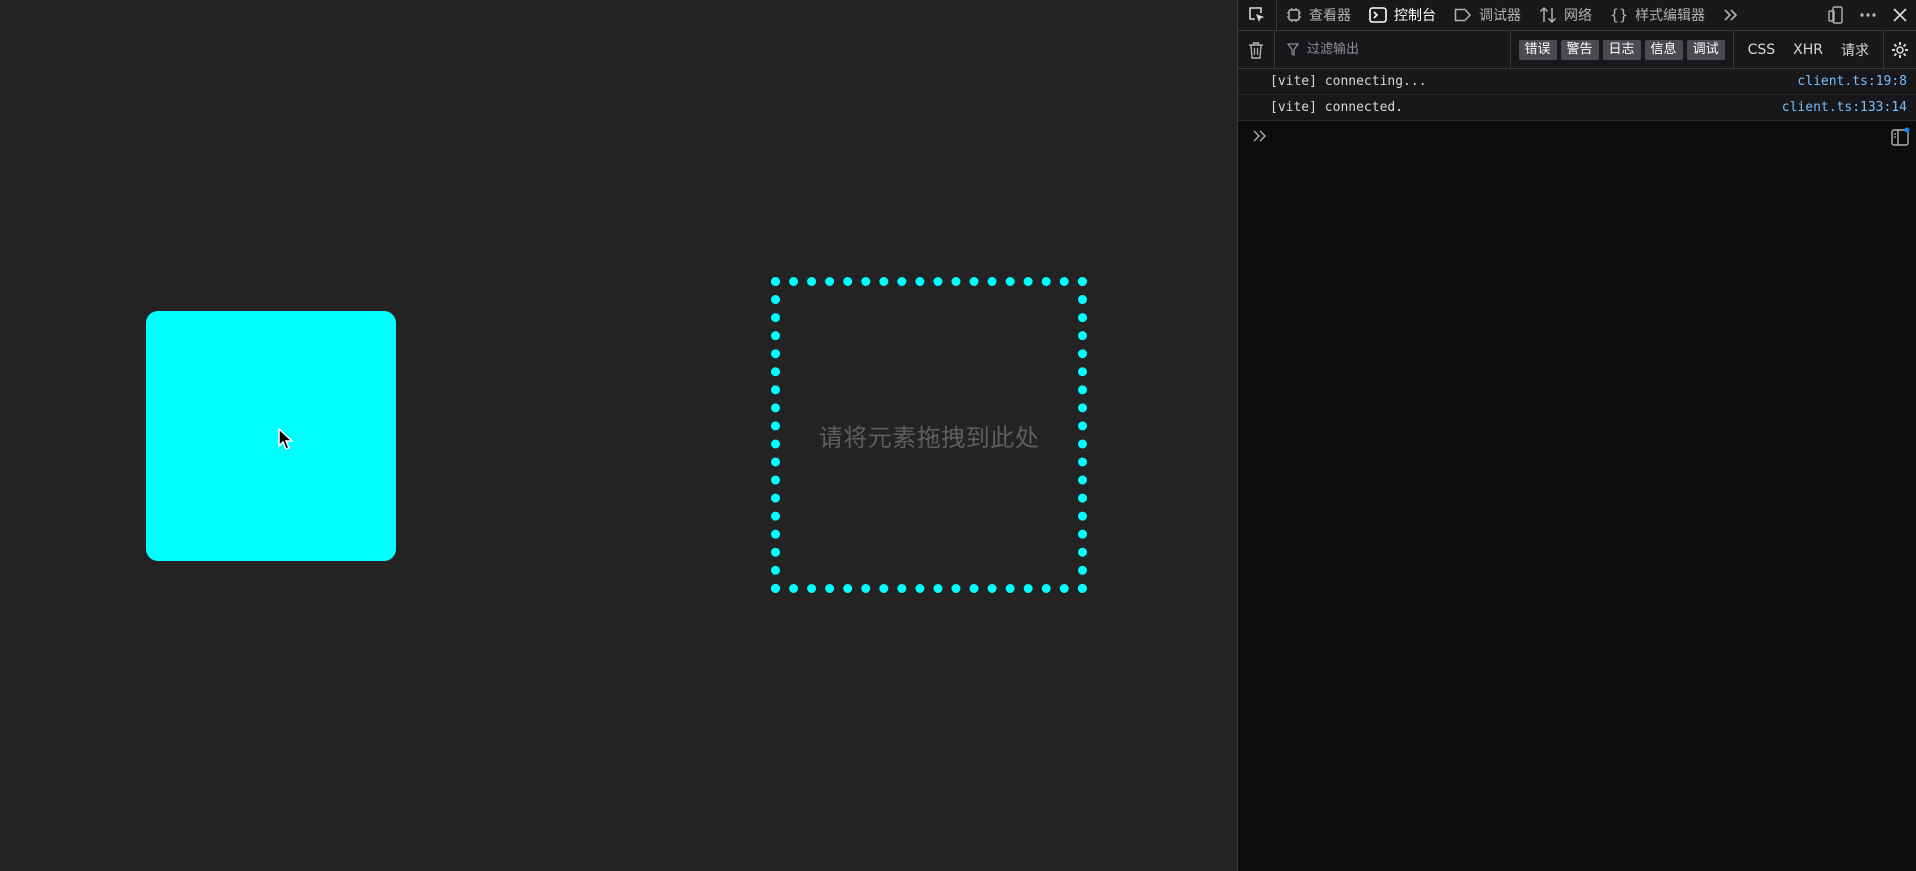  Describe the element at coordinates (1537, 49) in the screenshot. I see `level-errors-button: 错误` at that location.